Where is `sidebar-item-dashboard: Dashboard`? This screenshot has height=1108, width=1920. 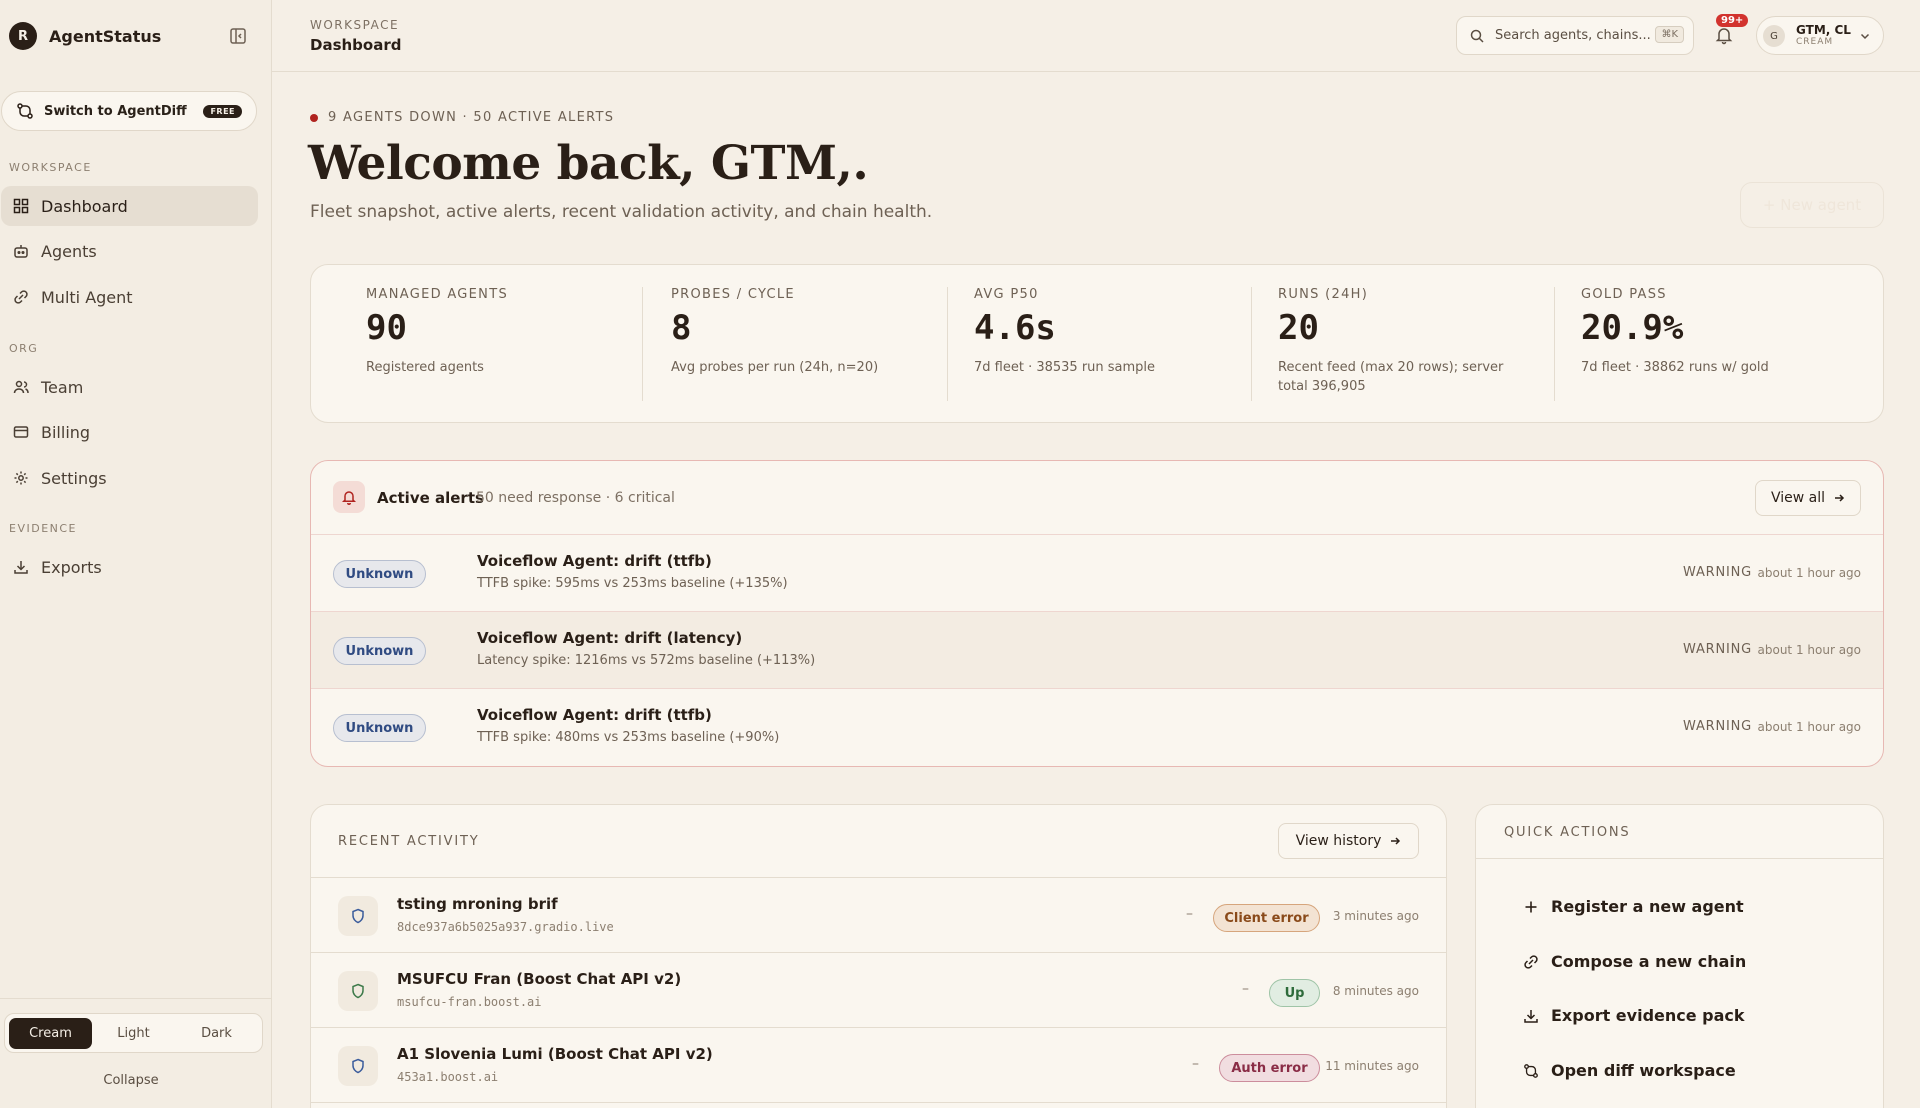
sidebar-item-dashboard: Dashboard is located at coordinates (129, 206).